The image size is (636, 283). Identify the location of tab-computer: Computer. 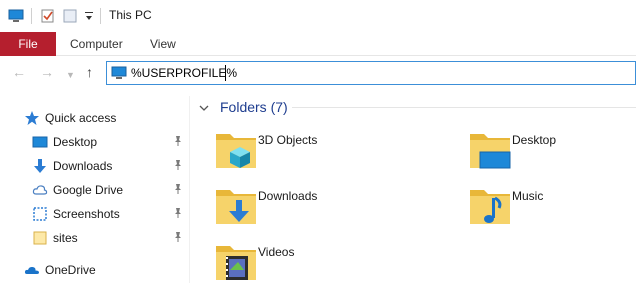
(96, 44).